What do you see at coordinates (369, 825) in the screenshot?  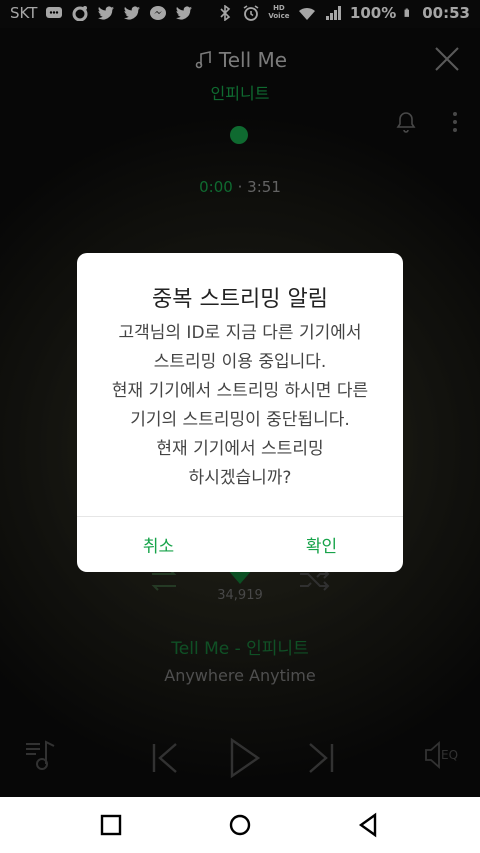 I see `back-icon` at bounding box center [369, 825].